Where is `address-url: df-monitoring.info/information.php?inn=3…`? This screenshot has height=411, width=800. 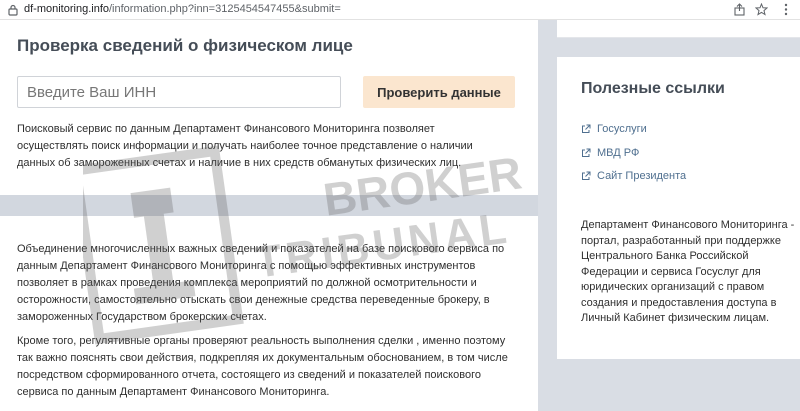 address-url: df-monitoring.info/information.php?inn=3… is located at coordinates (182, 9).